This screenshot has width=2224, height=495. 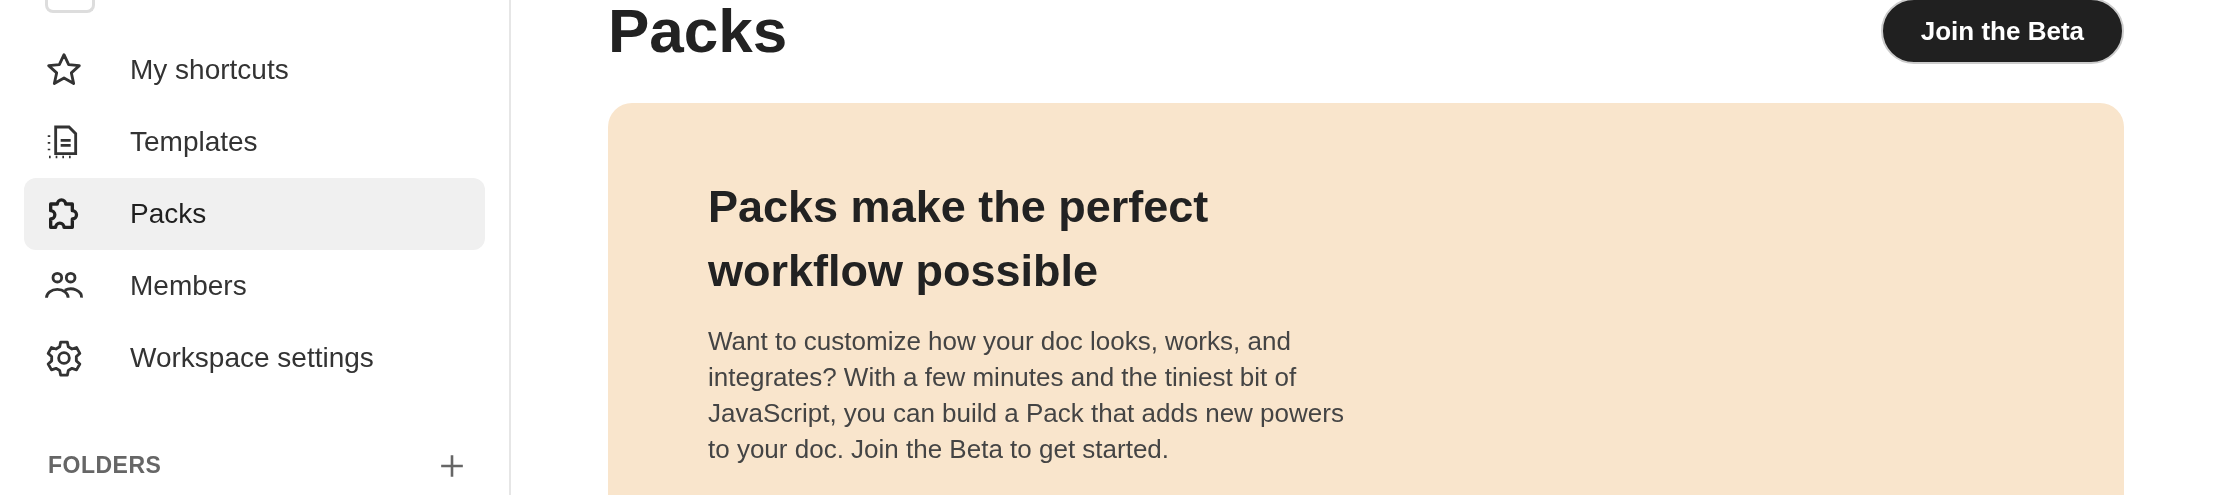 What do you see at coordinates (2002, 32) in the screenshot?
I see `join-beta-button: Join the Beta` at bounding box center [2002, 32].